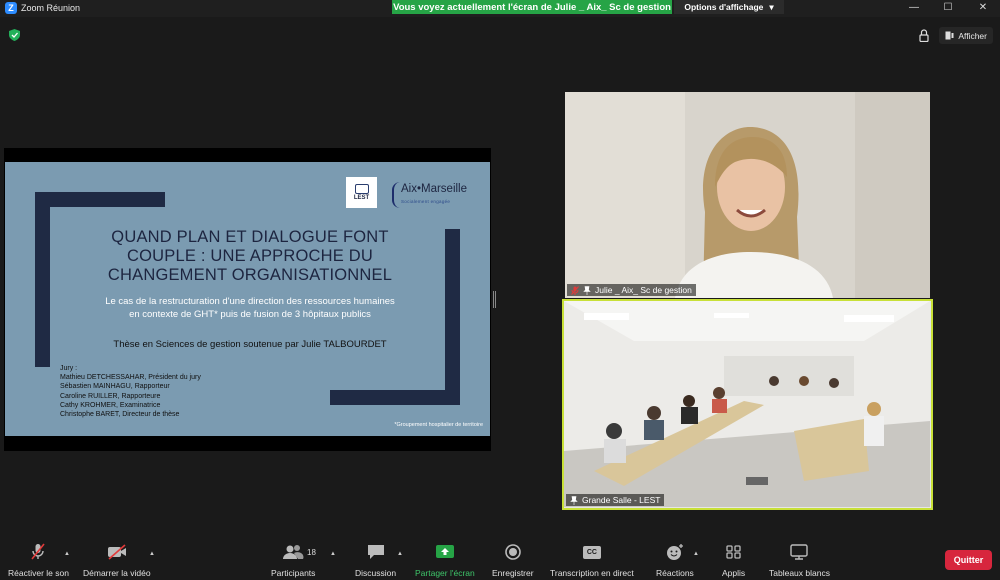 The width and height of the screenshot is (1000, 580). Describe the element at coordinates (69, 368) in the screenshot. I see `jury-heading: Jury :` at that location.